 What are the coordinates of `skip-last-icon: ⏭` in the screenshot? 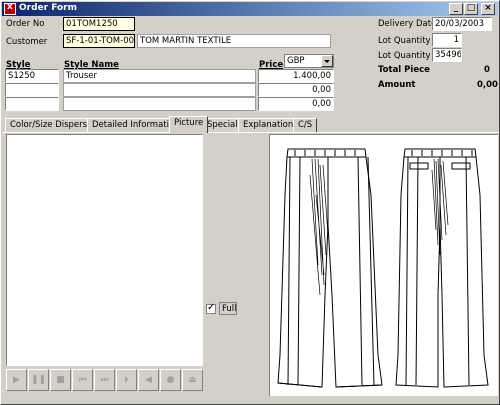 It's located at (104, 380).